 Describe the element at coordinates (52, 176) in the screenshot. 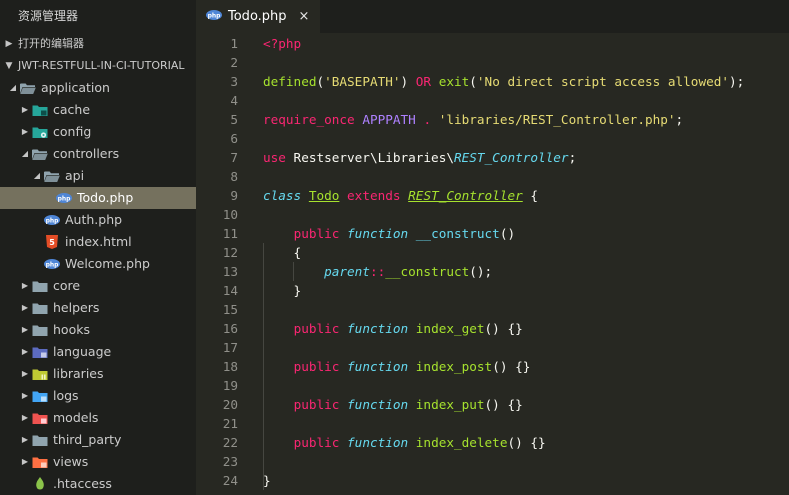

I see `folder-open-icon` at that location.